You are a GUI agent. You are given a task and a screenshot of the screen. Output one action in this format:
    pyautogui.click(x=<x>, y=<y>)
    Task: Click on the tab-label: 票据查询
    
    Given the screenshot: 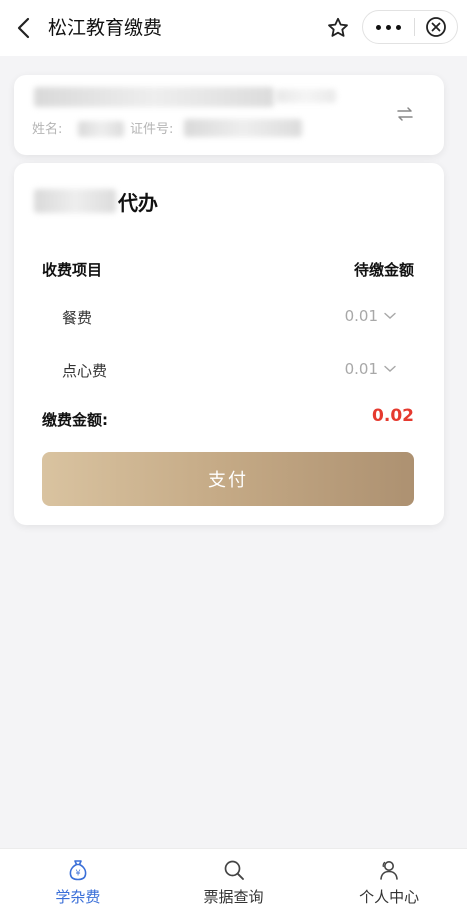 What is the action you would take?
    pyautogui.click(x=233, y=897)
    